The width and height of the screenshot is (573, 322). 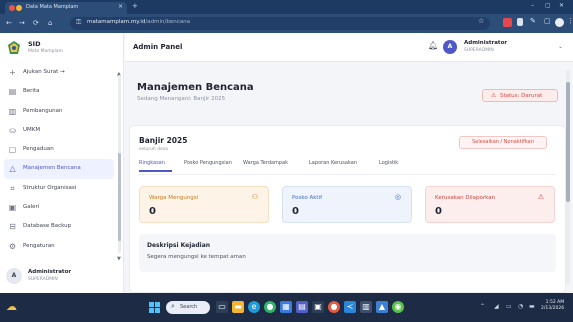 I want to click on window-close-dot-icon, so click(x=12, y=8).